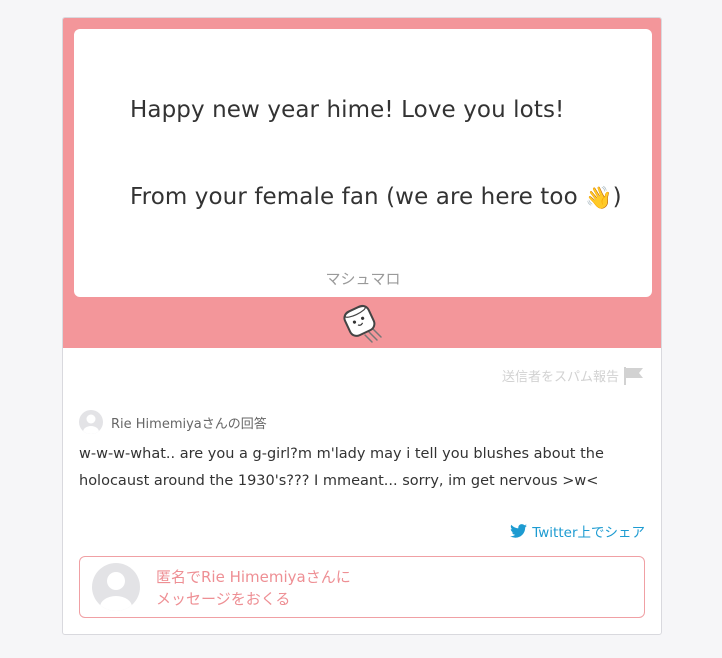 This screenshot has width=722, height=658. What do you see at coordinates (617, 197) in the screenshot?
I see `message-line-2-close: )` at bounding box center [617, 197].